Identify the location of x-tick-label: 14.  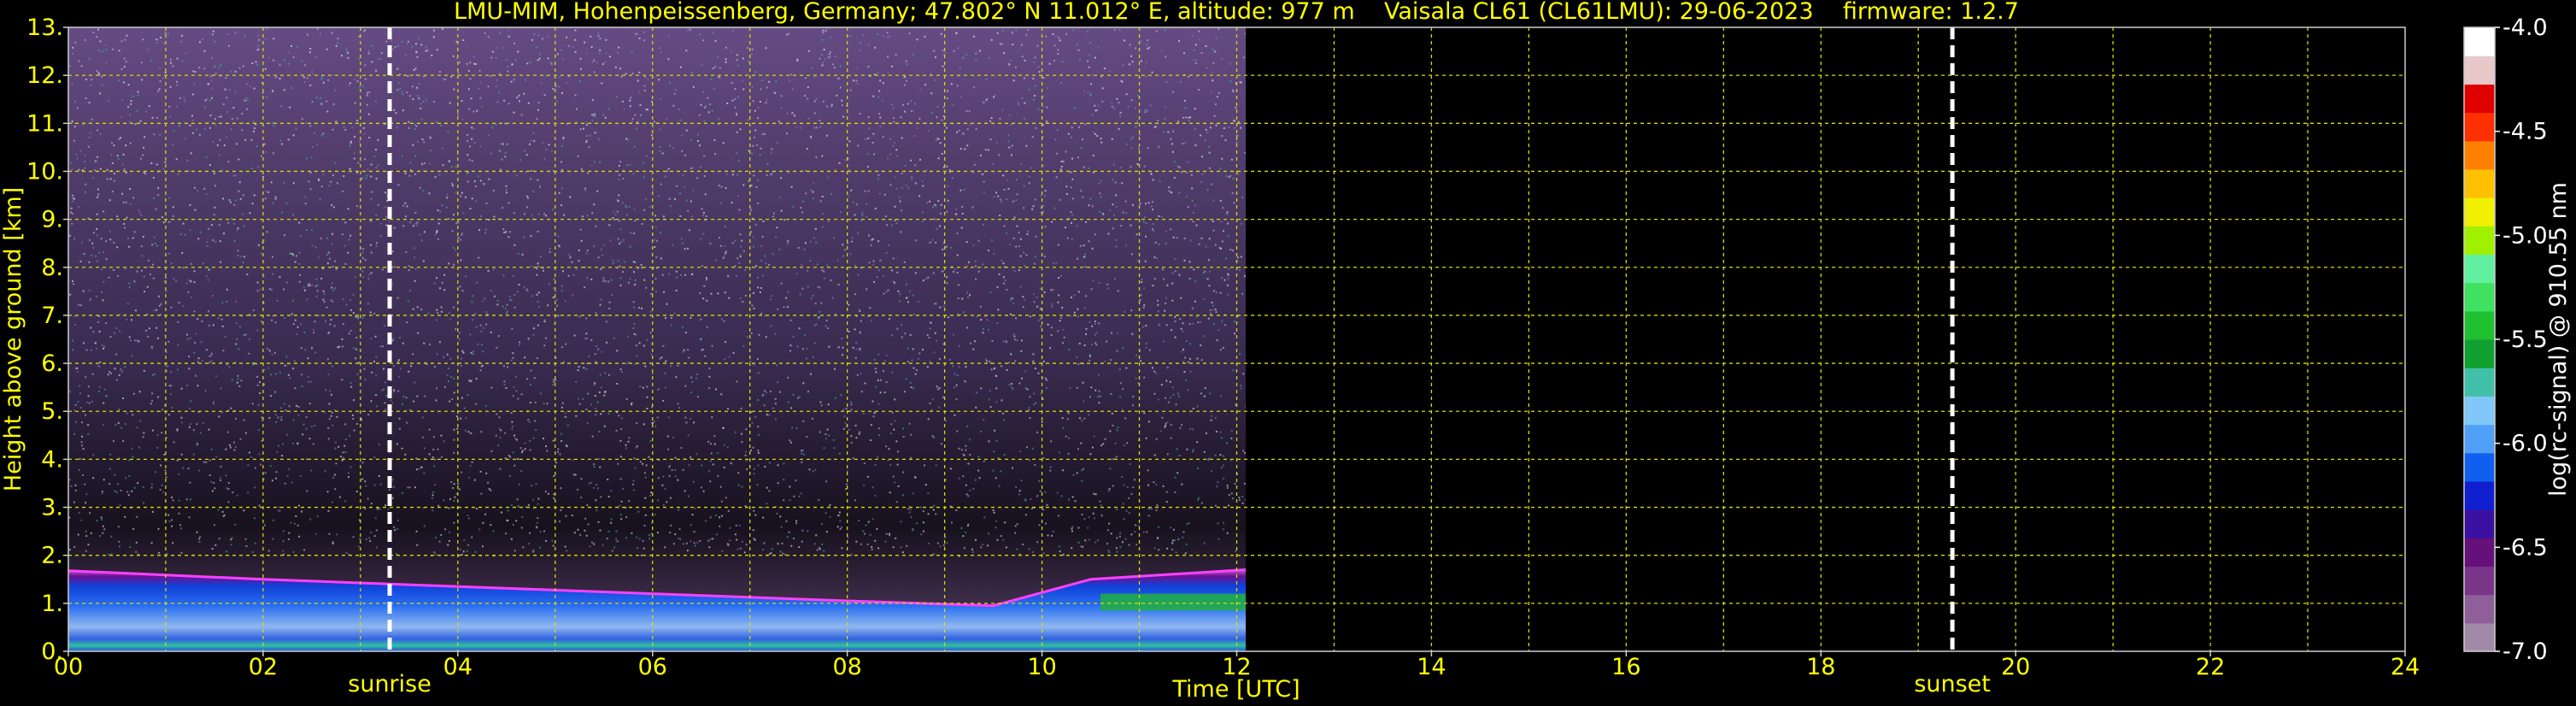
(1431, 667).